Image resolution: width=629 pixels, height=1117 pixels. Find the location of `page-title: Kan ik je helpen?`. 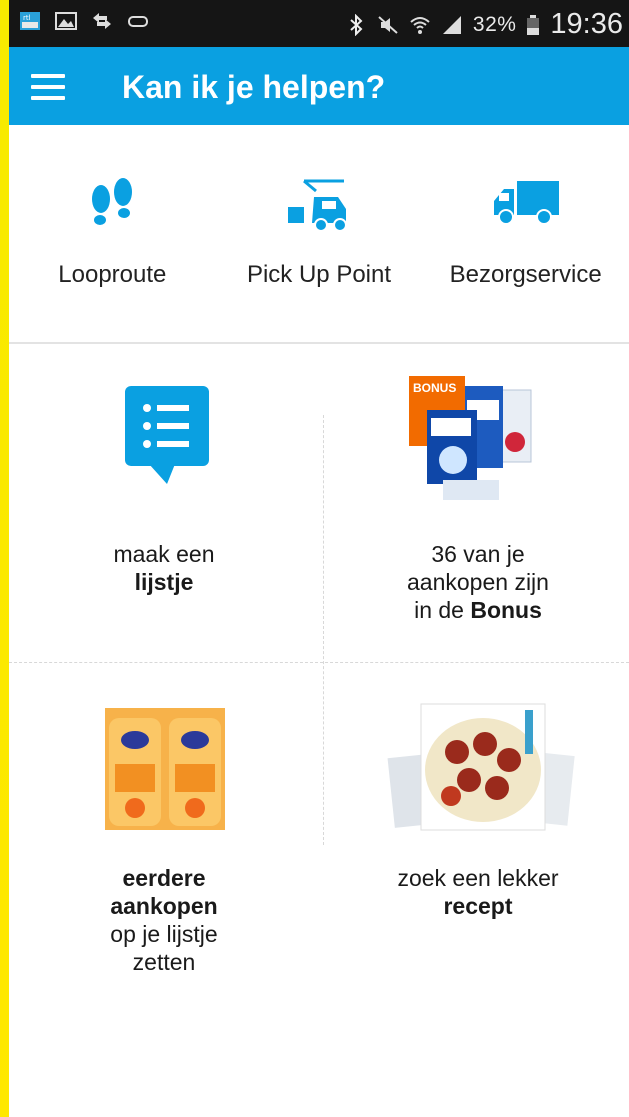

page-title: Kan ik je helpen? is located at coordinates (254, 87).